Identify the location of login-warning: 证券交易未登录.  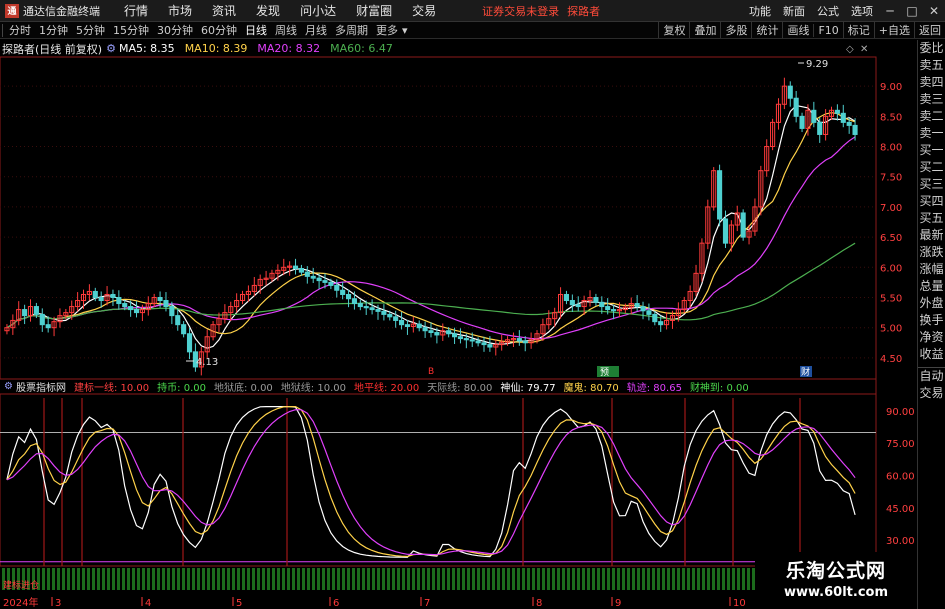
(520, 11).